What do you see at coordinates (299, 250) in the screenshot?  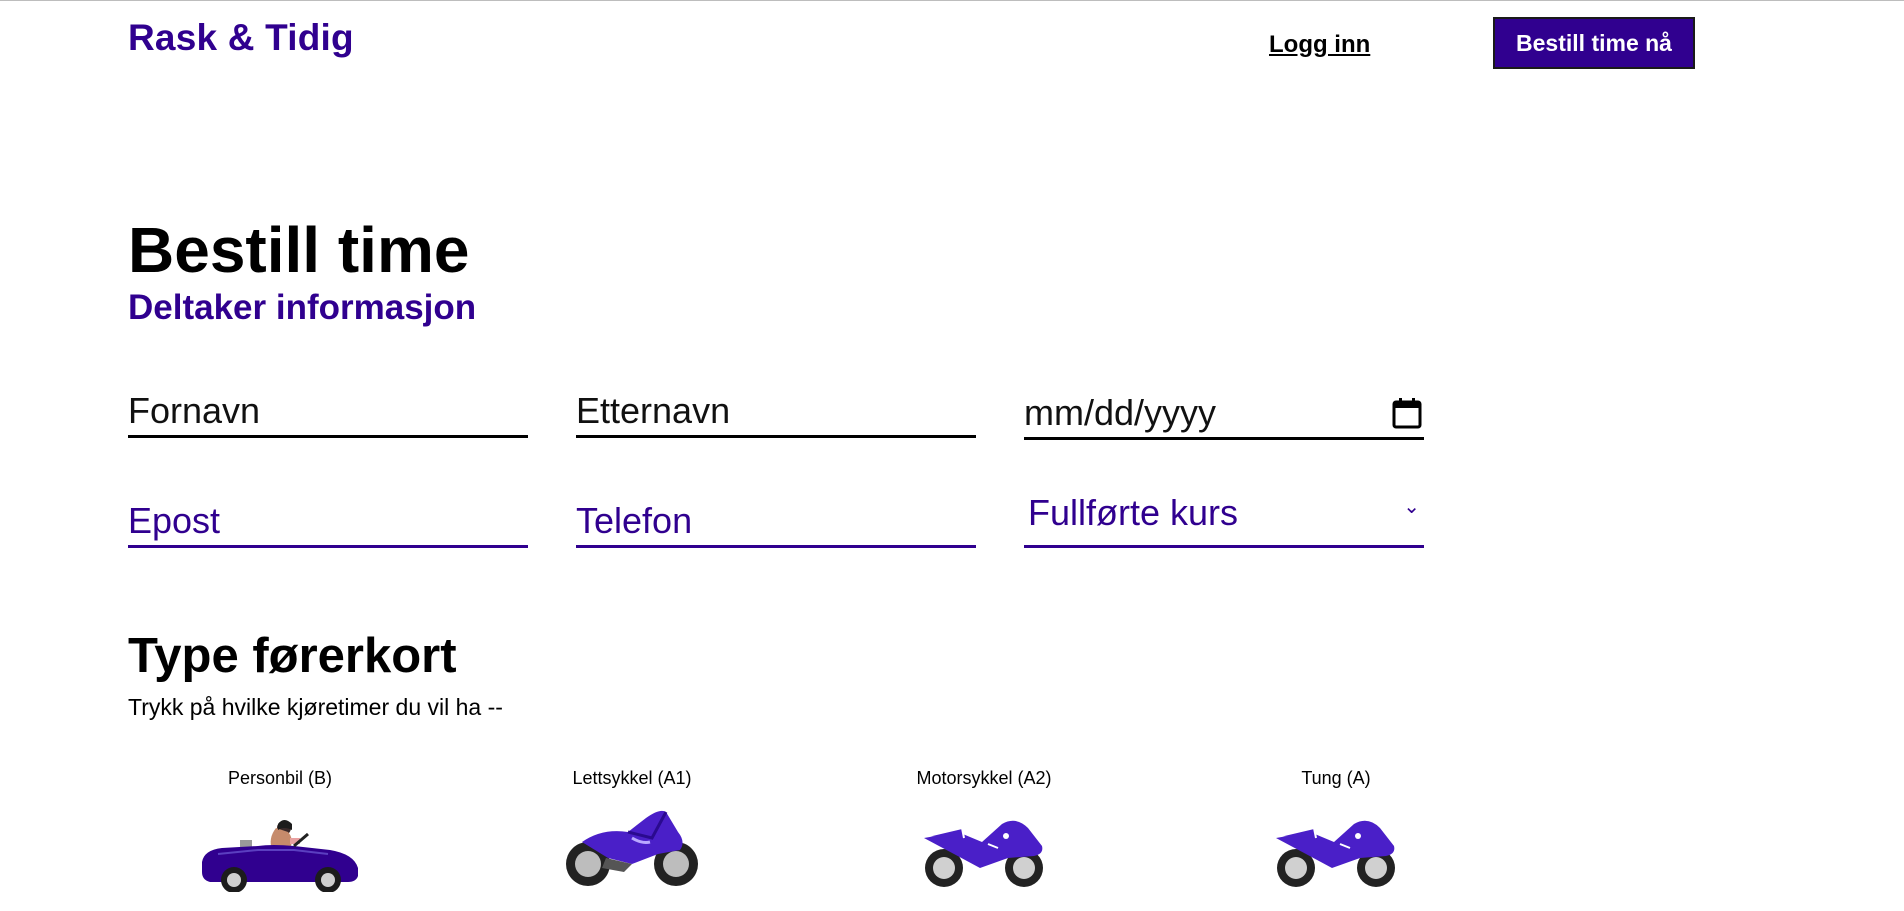 I see `page-title: Bestill time` at bounding box center [299, 250].